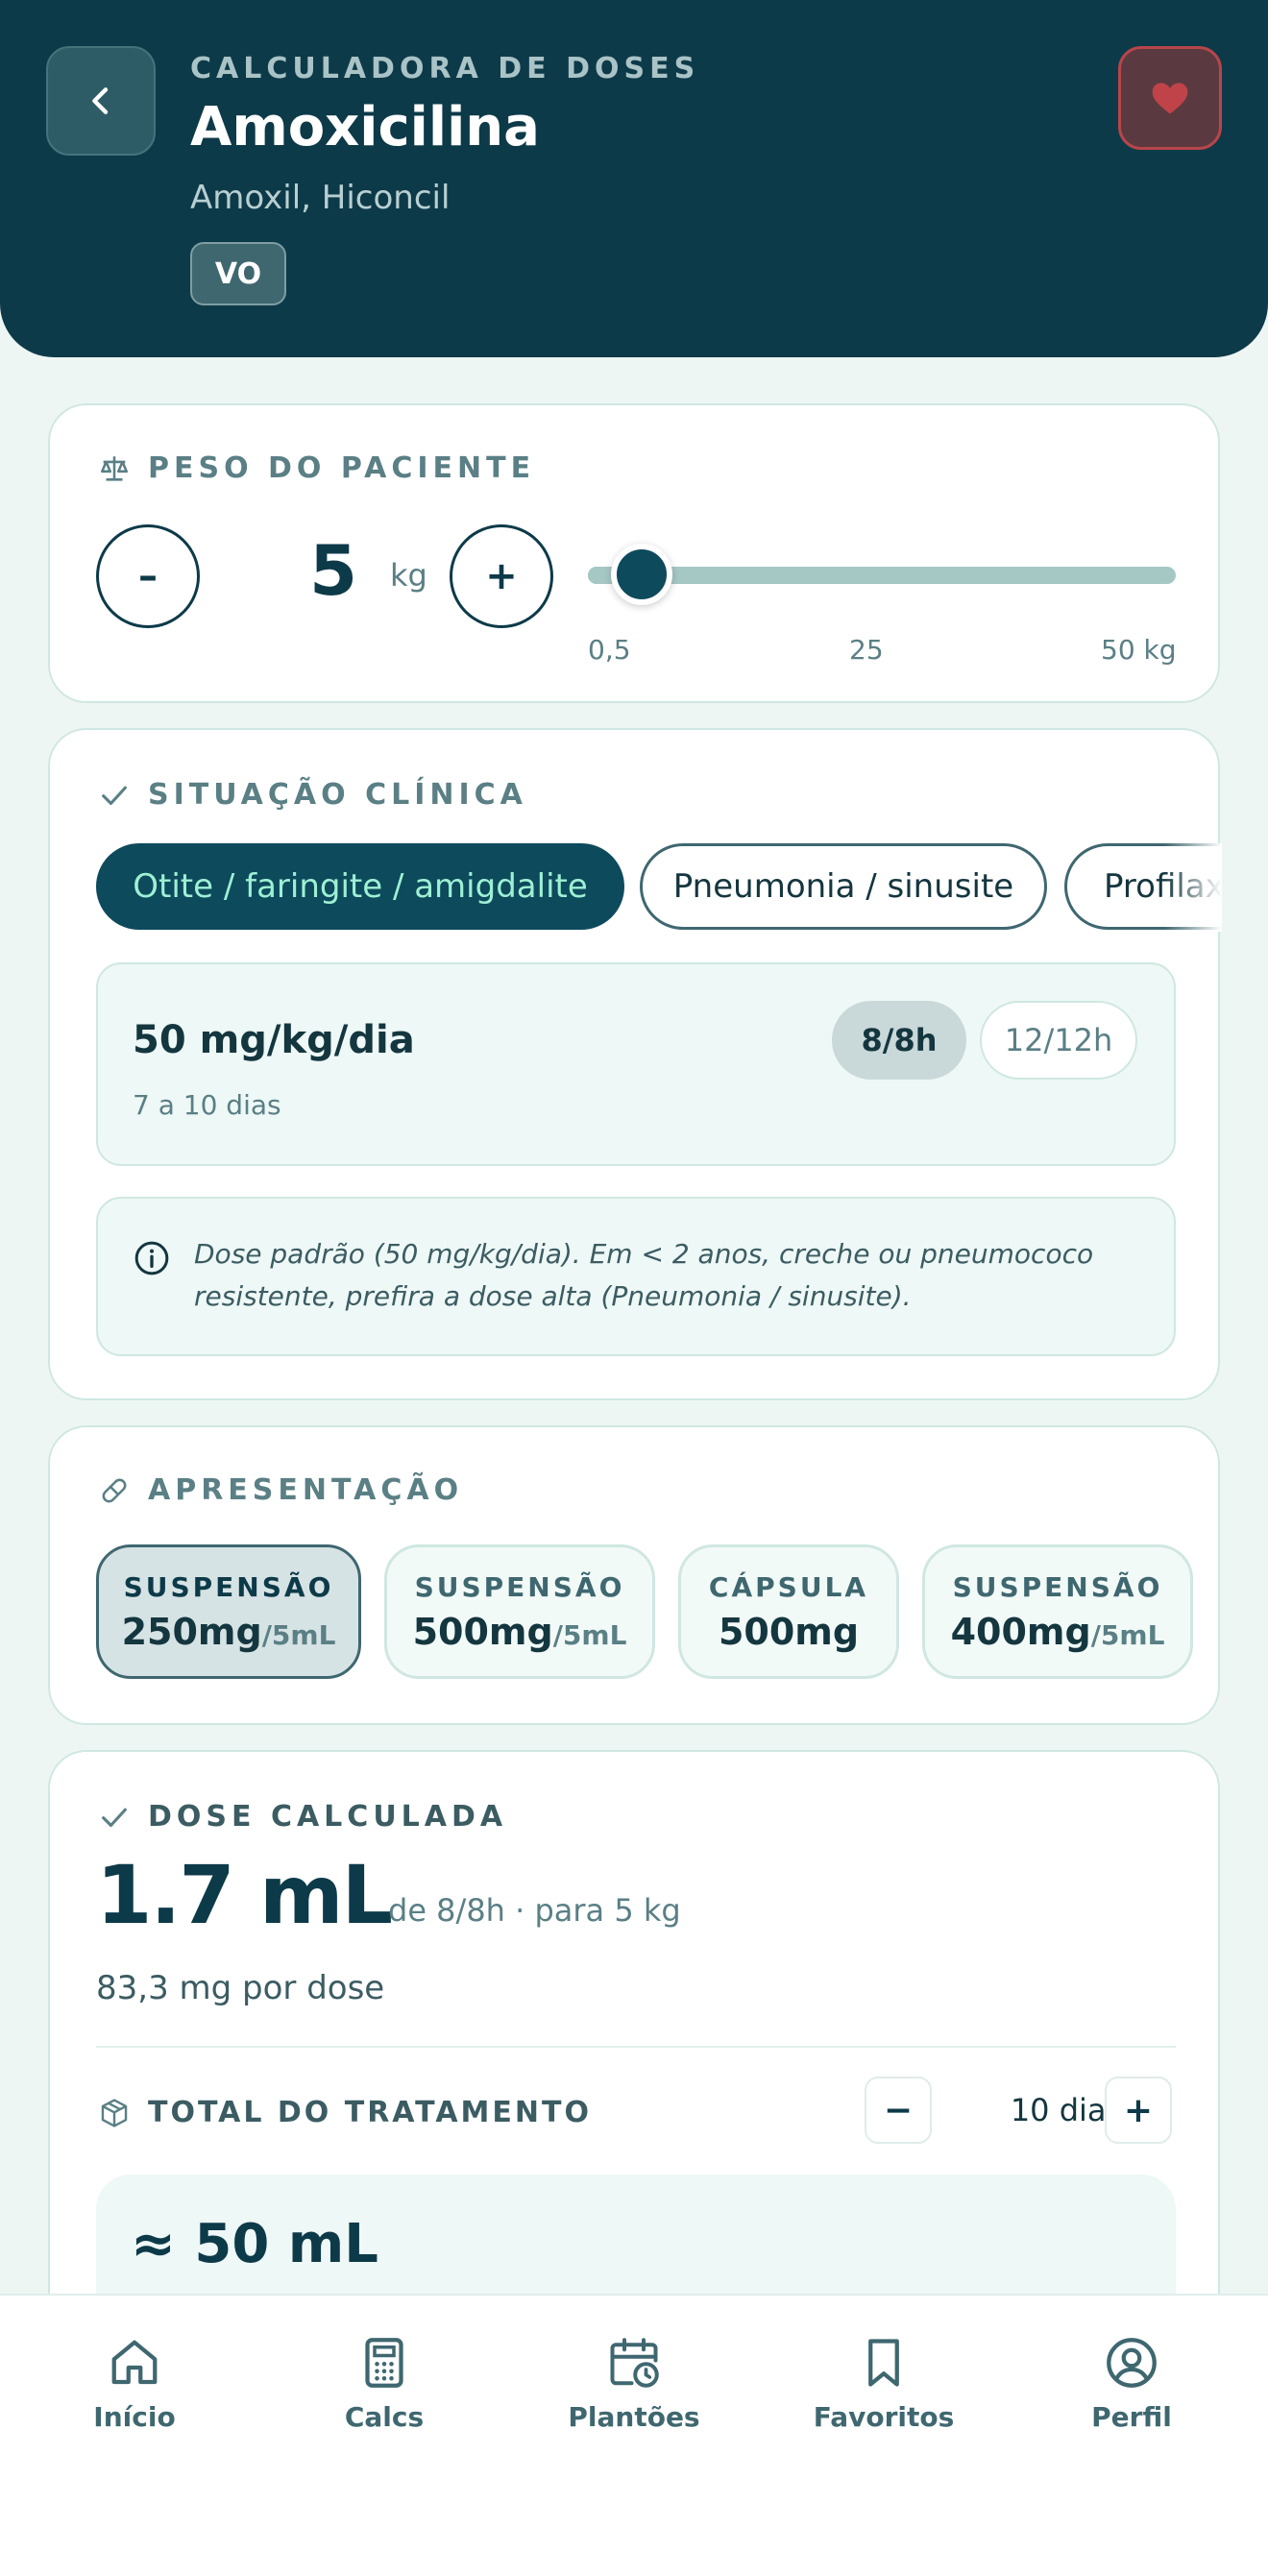 Image resolution: width=1268 pixels, height=2576 pixels. Describe the element at coordinates (1132, 2363) in the screenshot. I see `user-circle-icon` at that location.